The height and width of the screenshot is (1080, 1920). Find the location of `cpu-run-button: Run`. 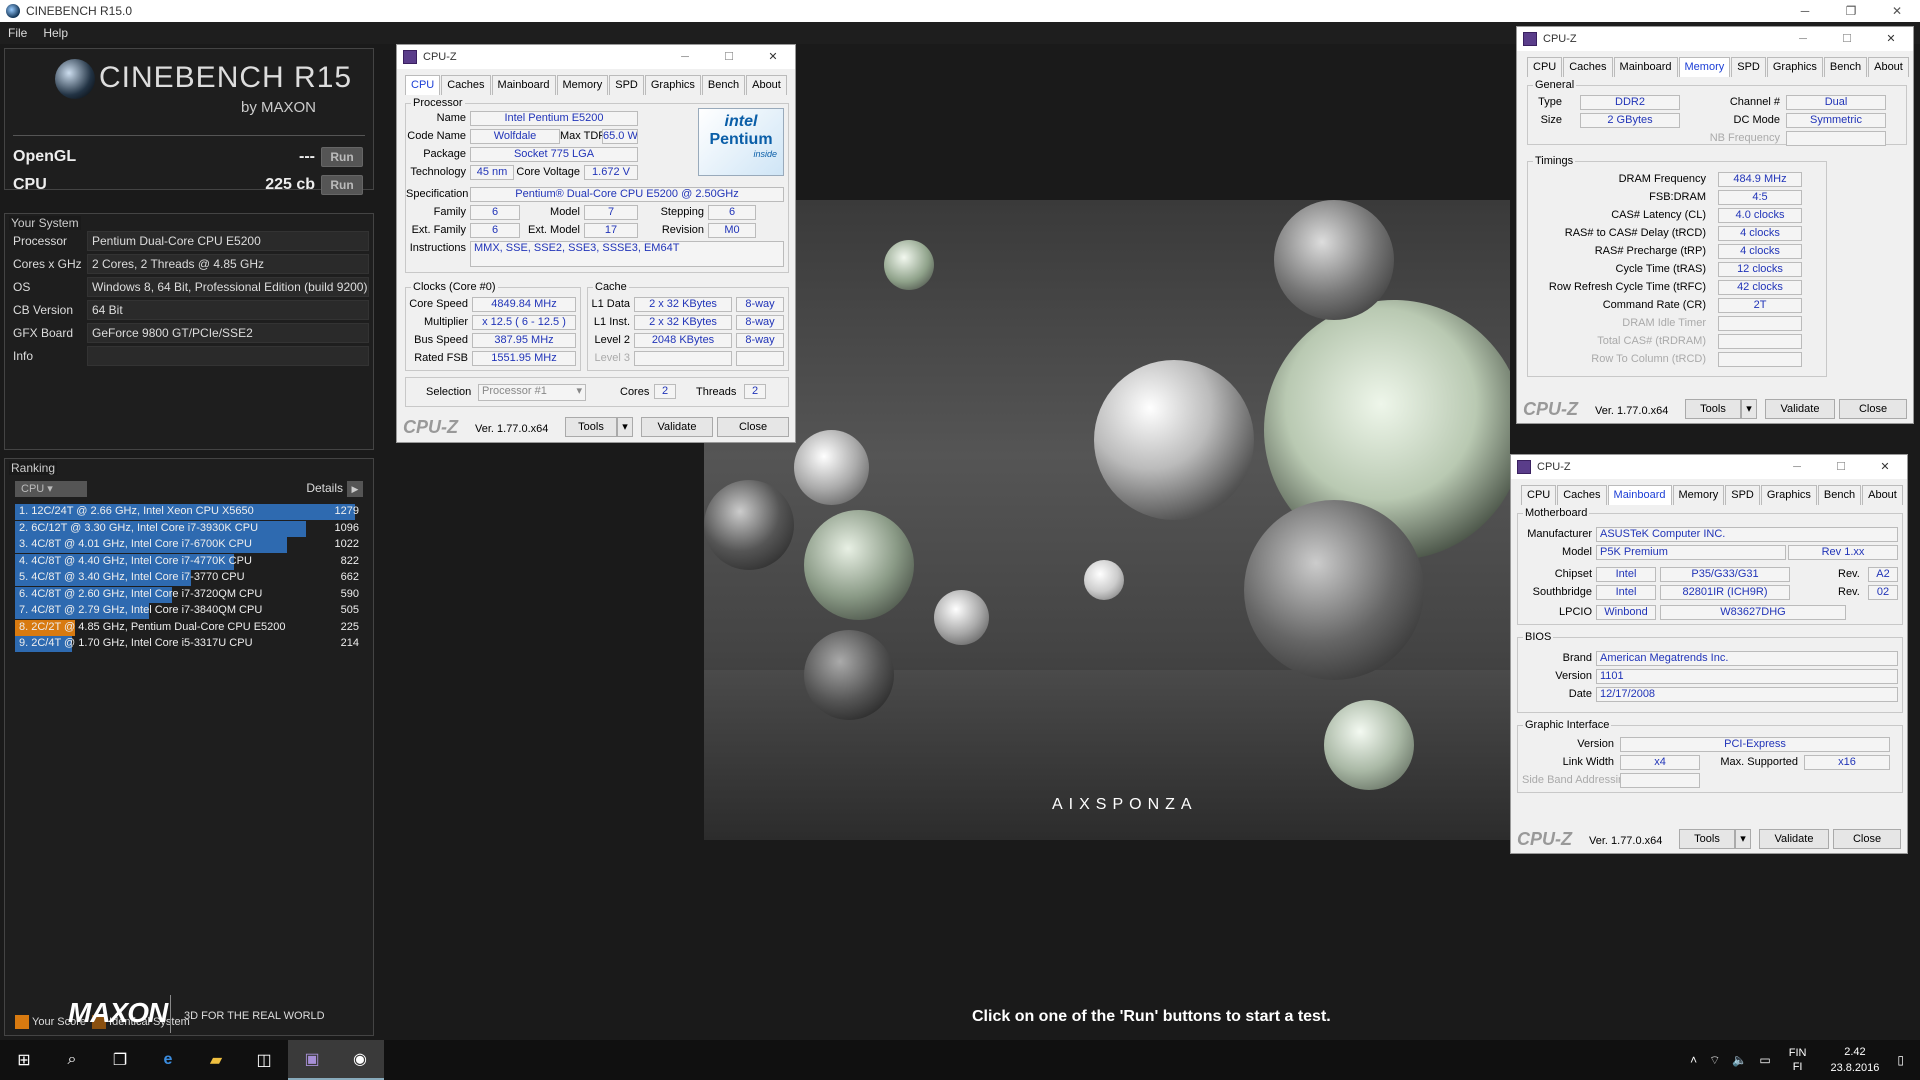

cpu-run-button: Run is located at coordinates (342, 185).